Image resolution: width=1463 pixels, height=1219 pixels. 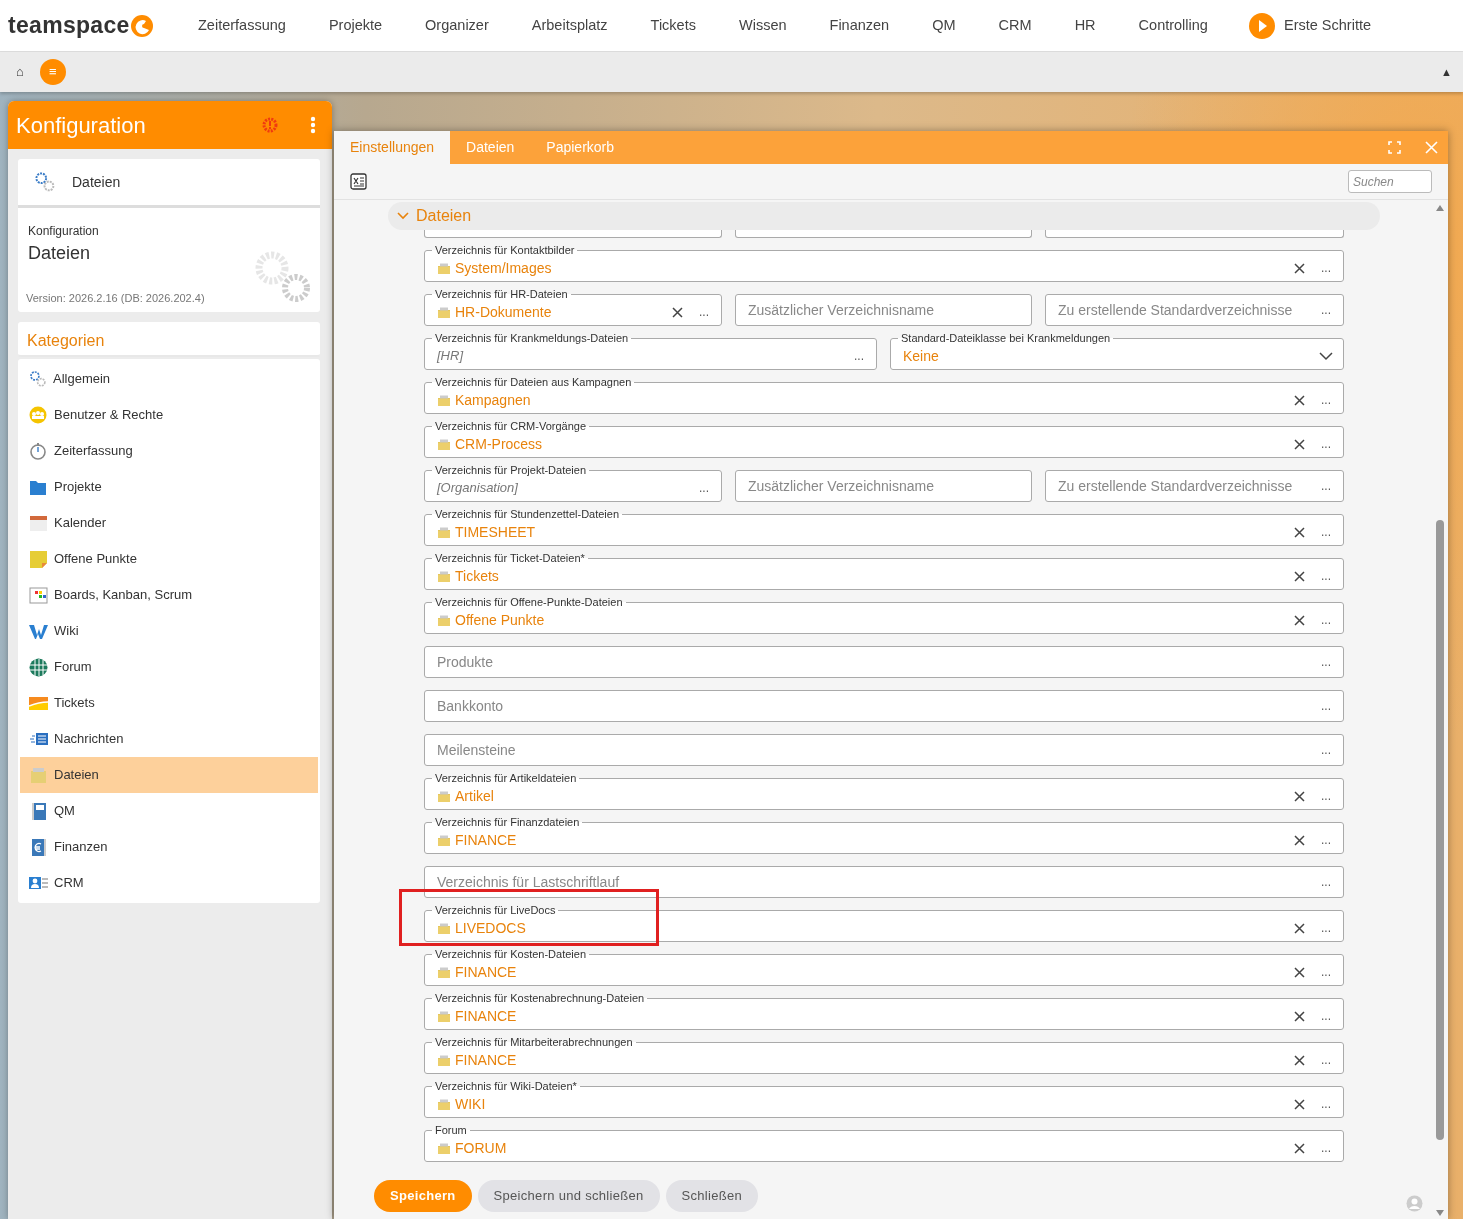 I want to click on nav-link-item: Controlling, so click(x=1173, y=25).